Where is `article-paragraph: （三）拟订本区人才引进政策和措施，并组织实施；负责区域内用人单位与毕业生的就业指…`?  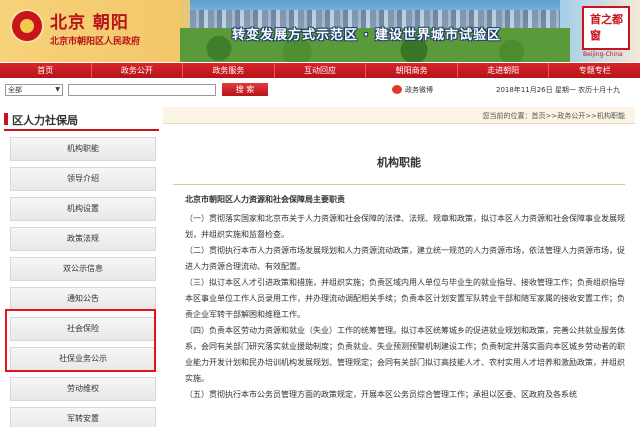
article-paragraph: （三）拟订本区人才引进政策和措施，并组织实施；负责区域内用人单位与毕业生的就业指… is located at coordinates (405, 298).